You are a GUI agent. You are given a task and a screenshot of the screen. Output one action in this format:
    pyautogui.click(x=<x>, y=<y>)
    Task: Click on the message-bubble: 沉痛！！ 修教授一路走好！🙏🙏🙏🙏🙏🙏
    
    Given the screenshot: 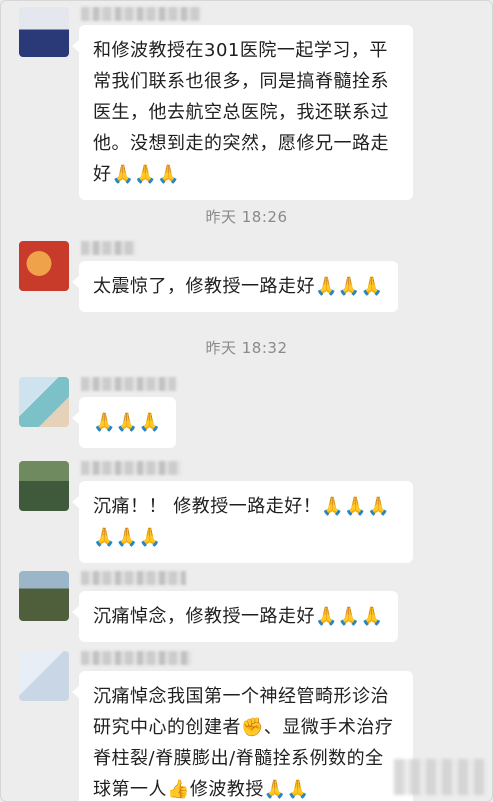 What is the action you would take?
    pyautogui.click(x=242, y=522)
    